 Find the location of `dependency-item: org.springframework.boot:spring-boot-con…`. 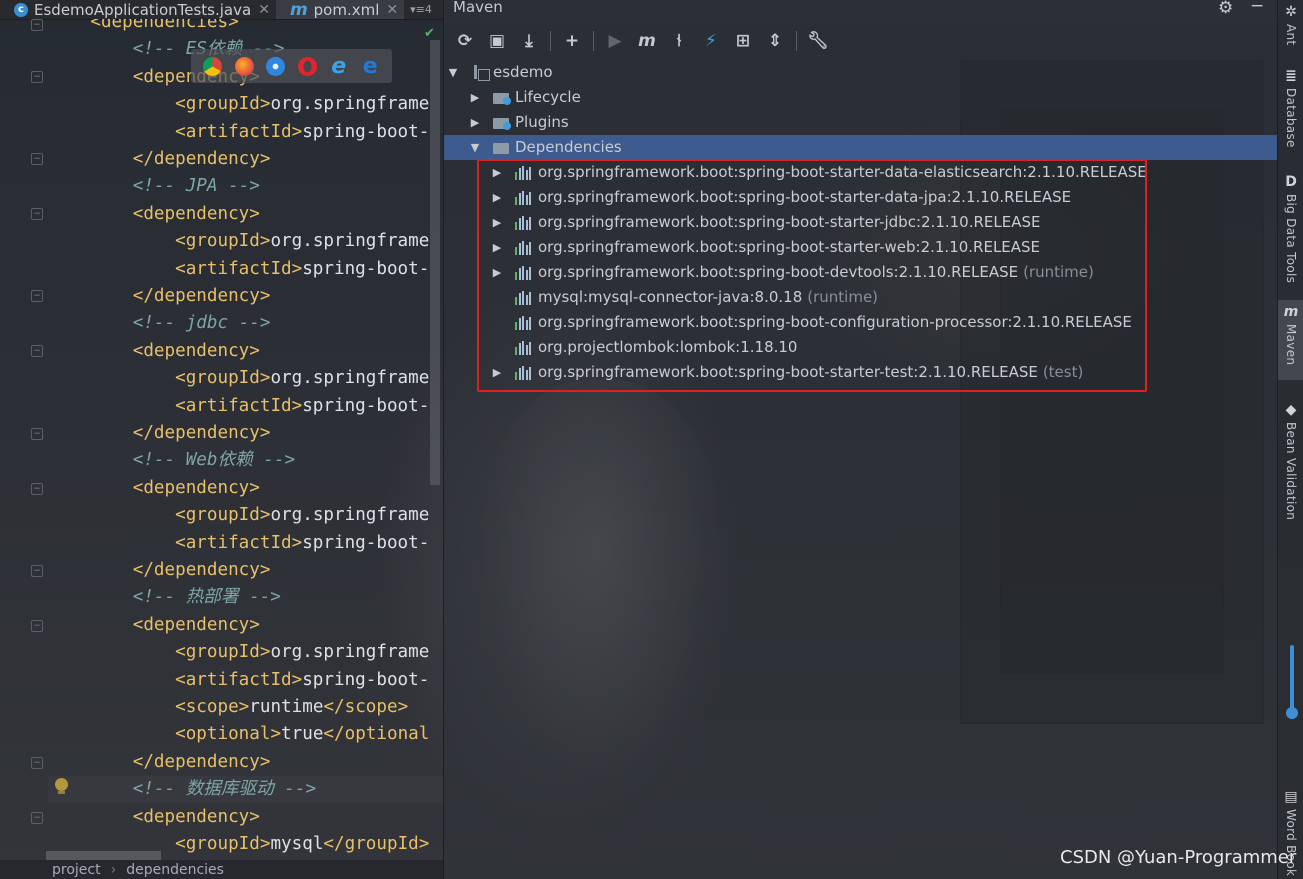

dependency-item: org.springframework.boot:spring-boot-con… is located at coordinates (794, 322).